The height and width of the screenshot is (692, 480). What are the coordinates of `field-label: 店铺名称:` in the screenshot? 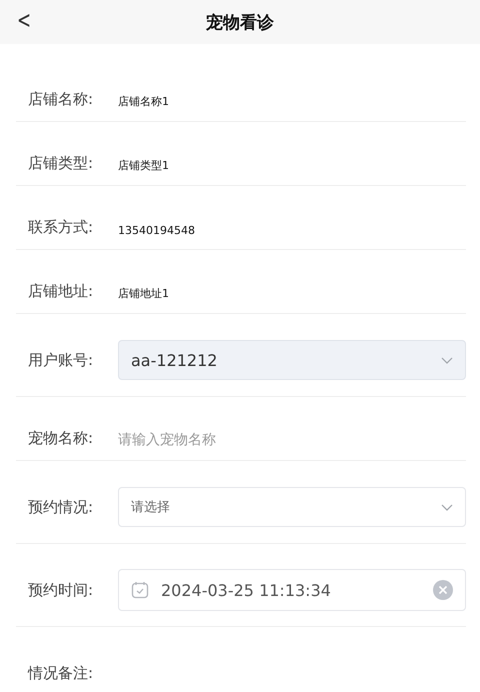 It's located at (61, 99).